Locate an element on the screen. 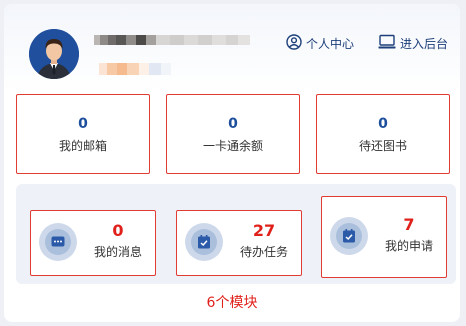  task-check-icon is located at coordinates (204, 242).